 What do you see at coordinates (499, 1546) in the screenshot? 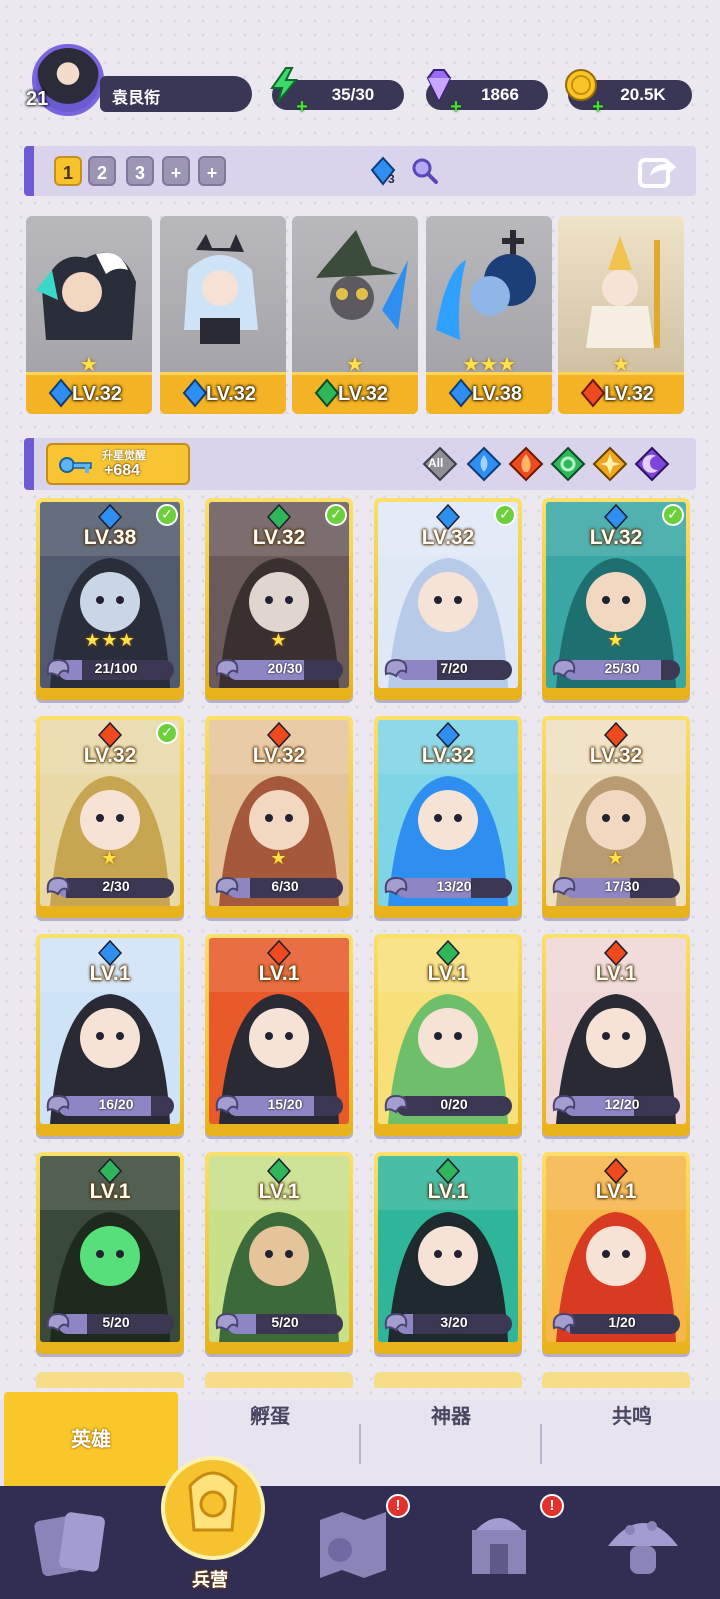
I see `temple-icon` at bounding box center [499, 1546].